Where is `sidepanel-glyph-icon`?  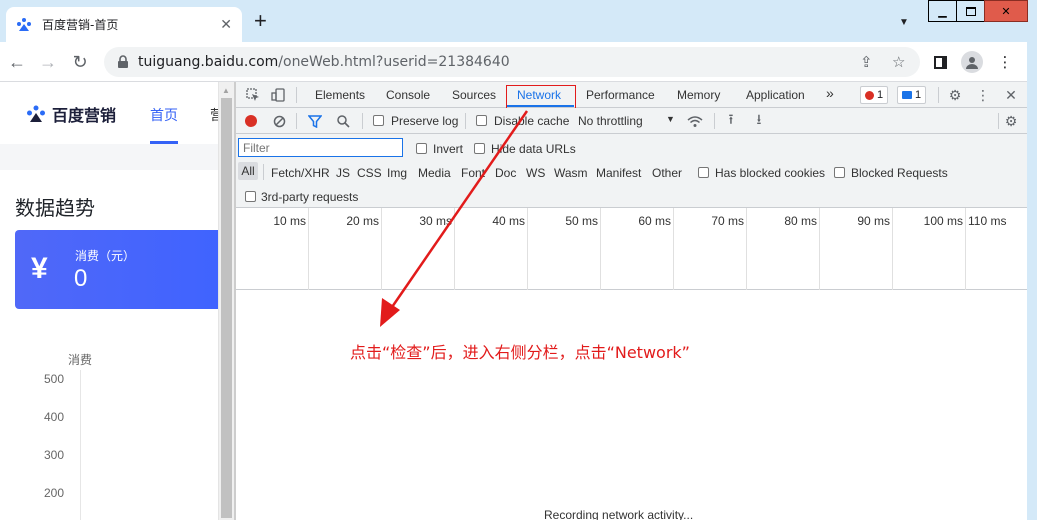
sidepanel-glyph-icon is located at coordinates (940, 62).